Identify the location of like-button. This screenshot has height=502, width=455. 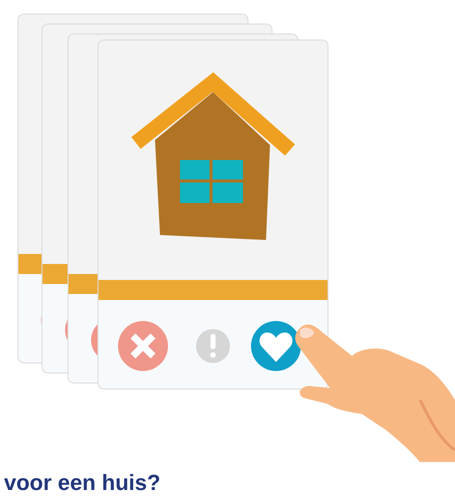
(276, 346).